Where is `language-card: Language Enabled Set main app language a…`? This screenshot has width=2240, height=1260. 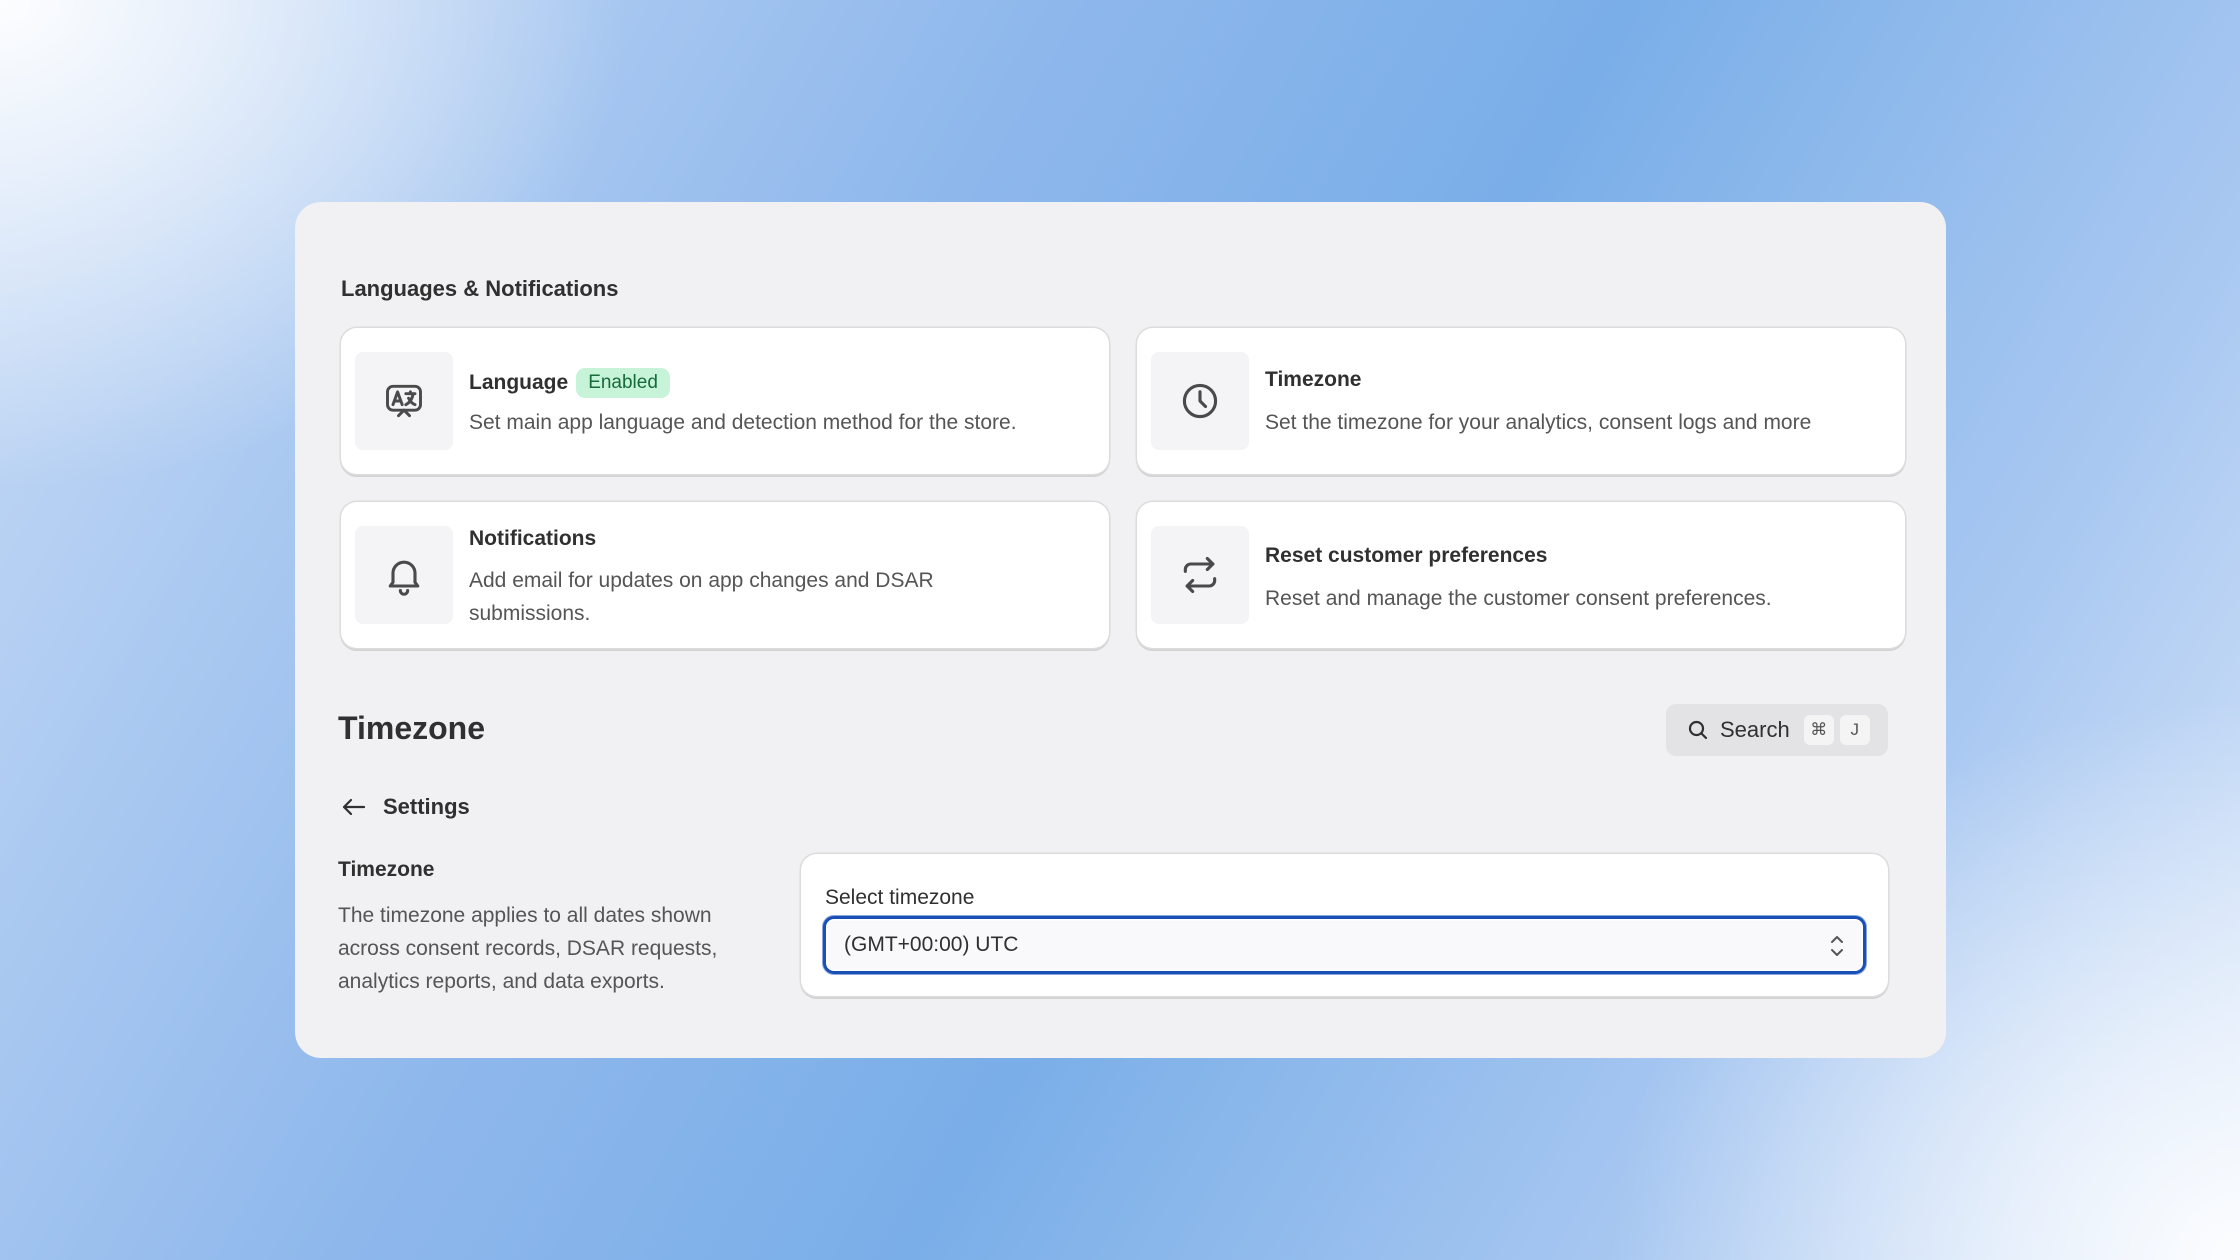 language-card: Language Enabled Set main app language a… is located at coordinates (725, 401).